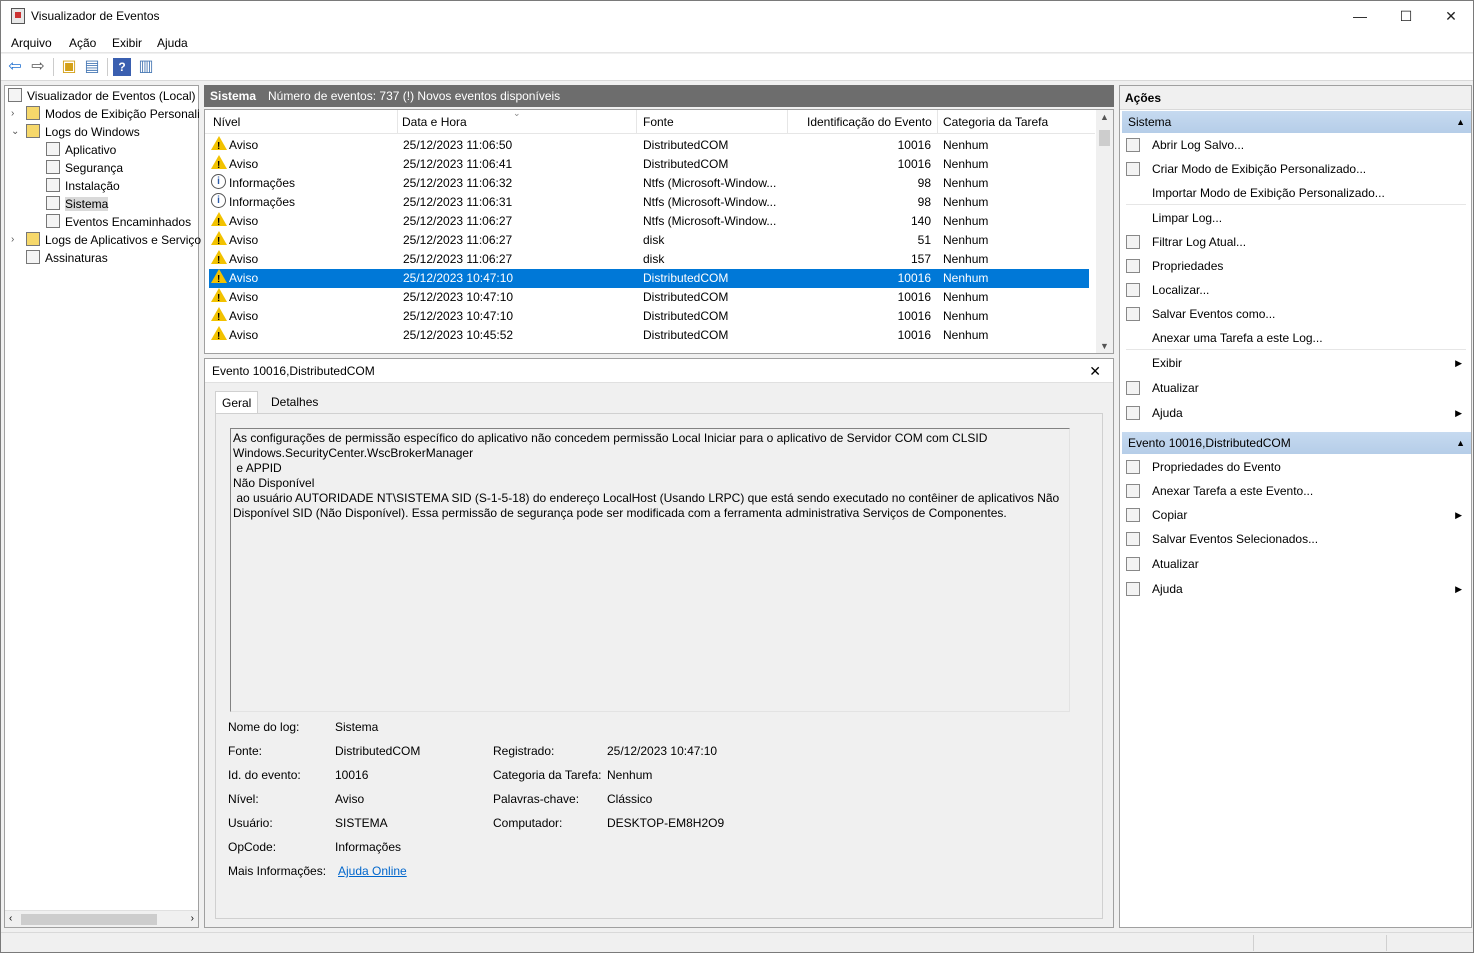 This screenshot has height=953, width=1474. What do you see at coordinates (69, 67) in the screenshot?
I see `folder-up-icon: ▣` at bounding box center [69, 67].